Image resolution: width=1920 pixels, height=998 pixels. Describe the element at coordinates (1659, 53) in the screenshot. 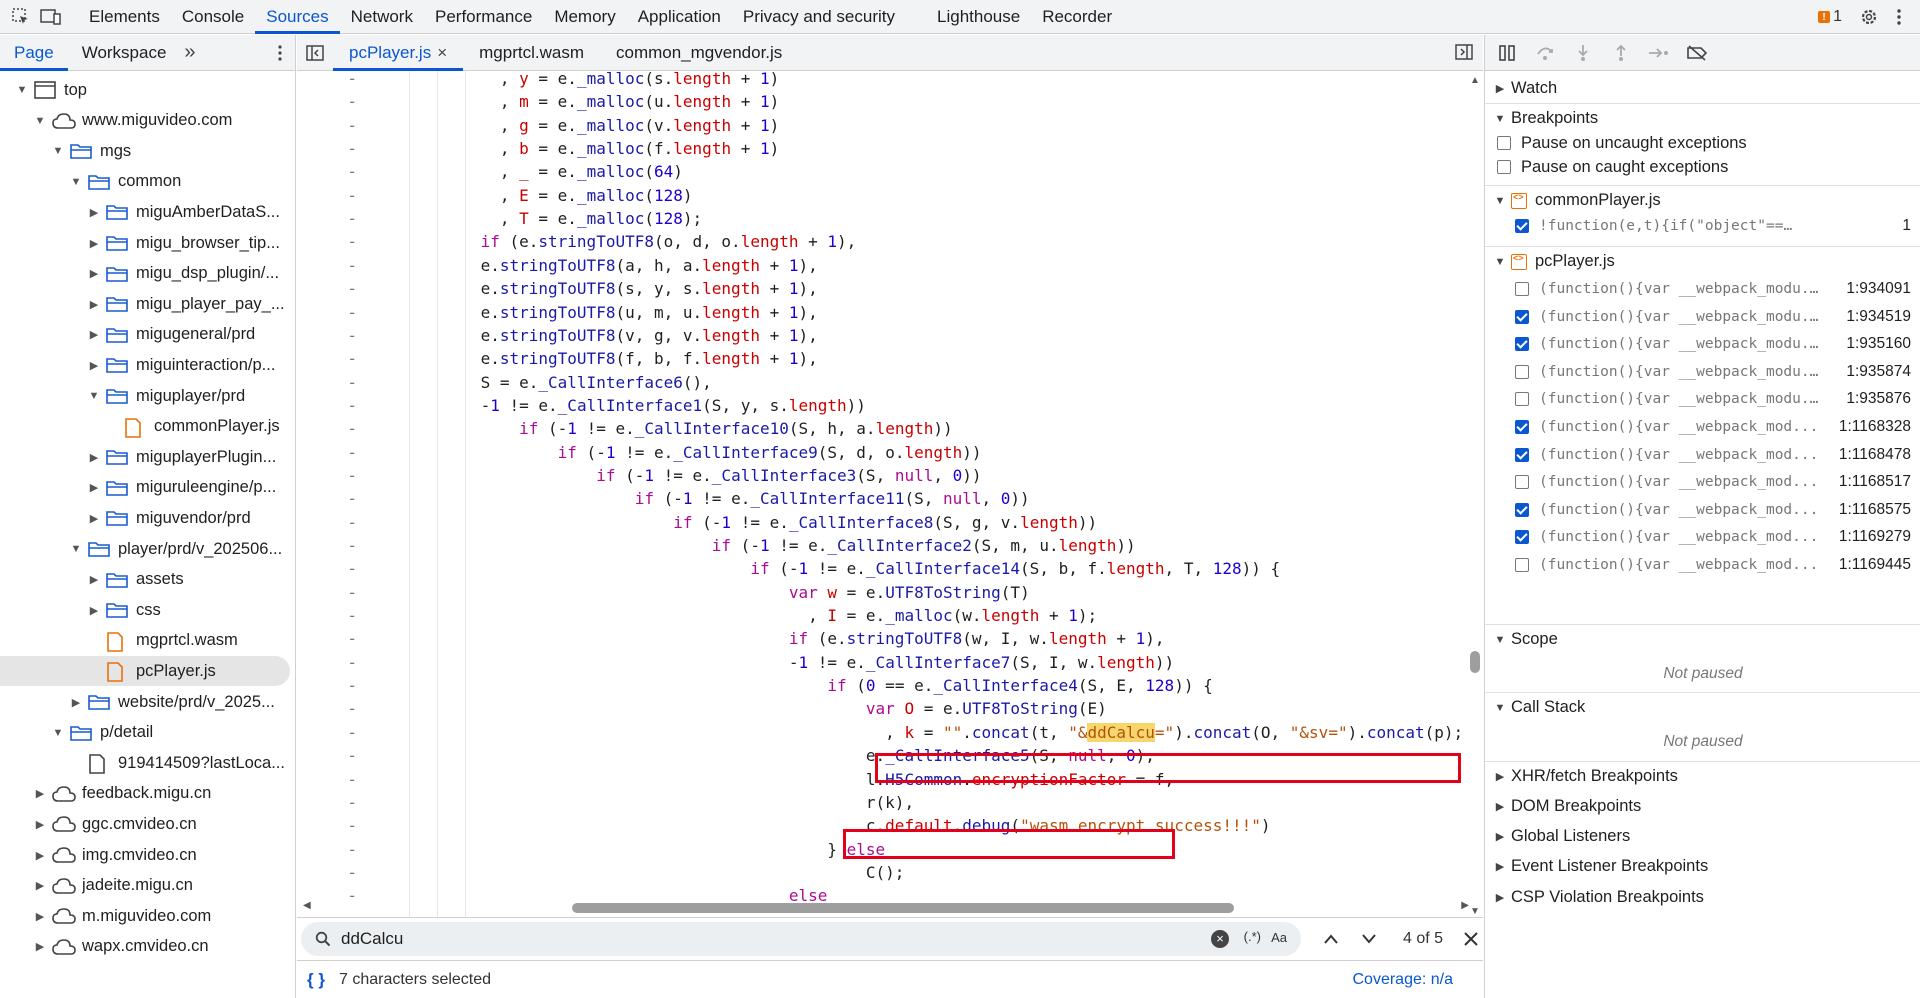

I see `step-icon` at that location.